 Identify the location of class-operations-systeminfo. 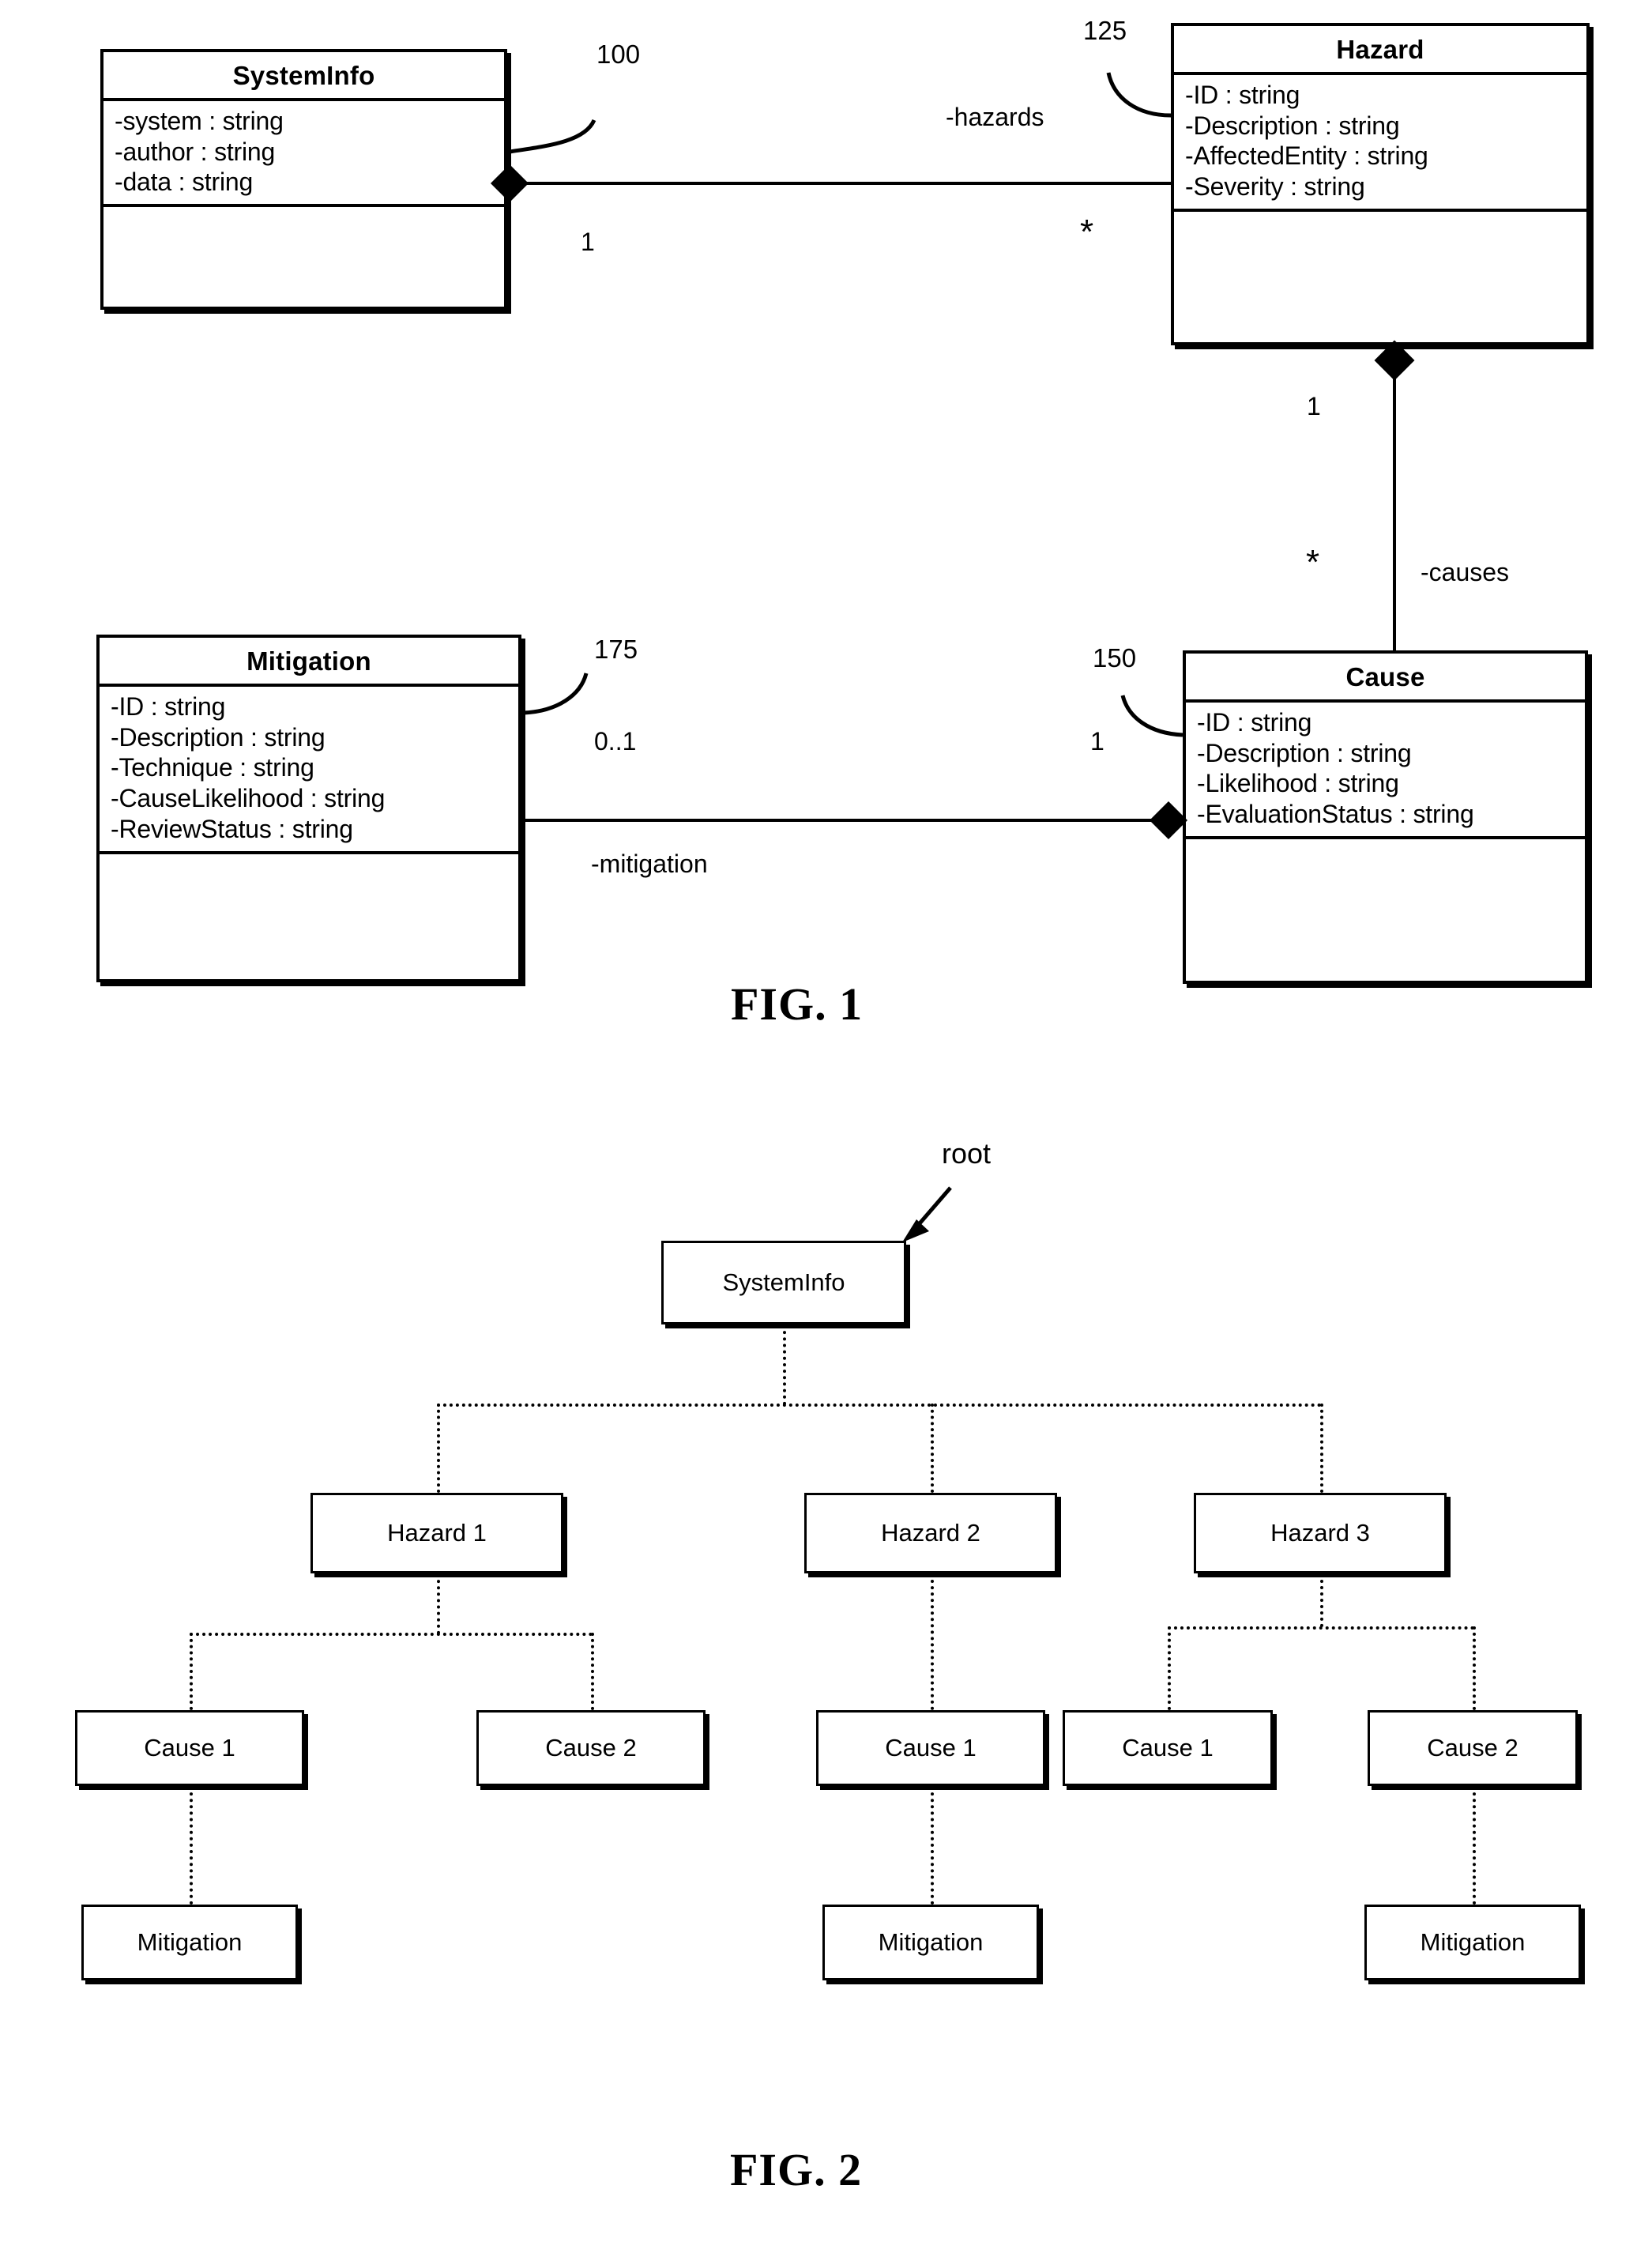
(303, 229).